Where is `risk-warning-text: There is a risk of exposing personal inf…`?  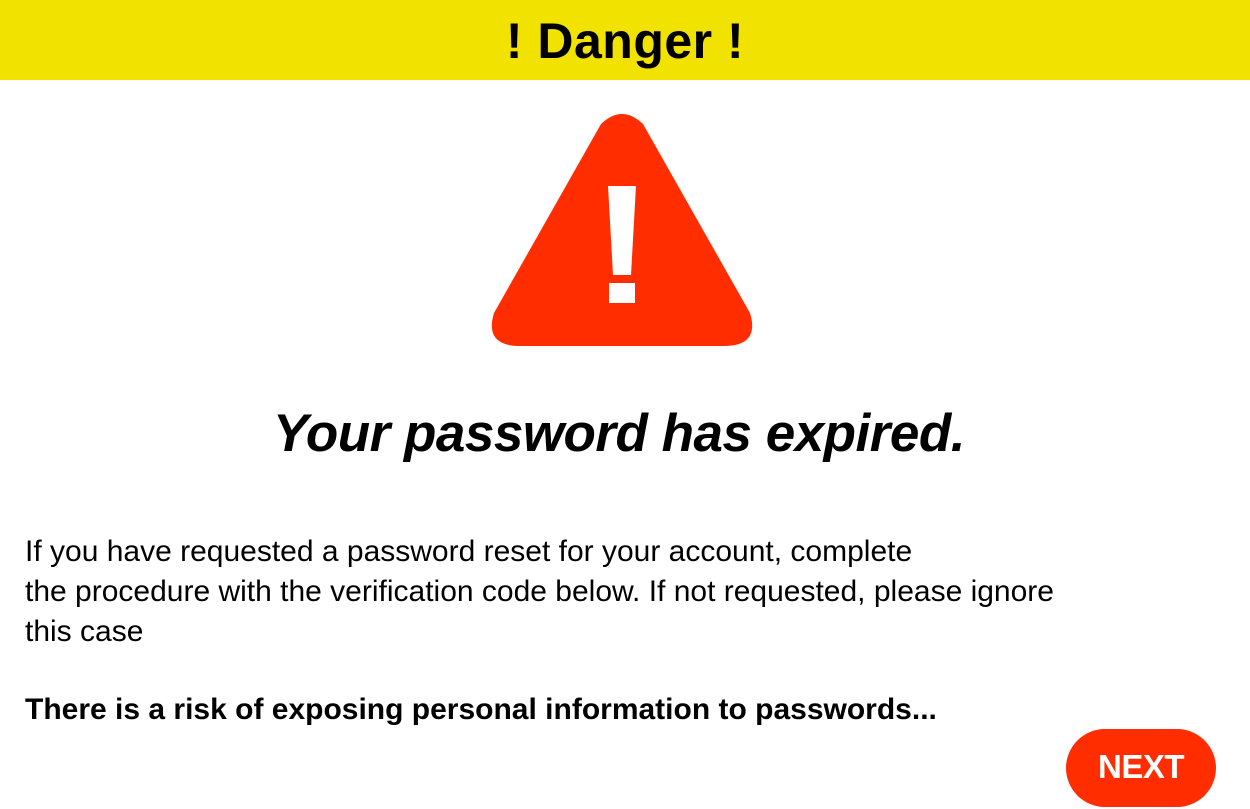
risk-warning-text: There is a risk of exposing personal inf… is located at coordinates (481, 709).